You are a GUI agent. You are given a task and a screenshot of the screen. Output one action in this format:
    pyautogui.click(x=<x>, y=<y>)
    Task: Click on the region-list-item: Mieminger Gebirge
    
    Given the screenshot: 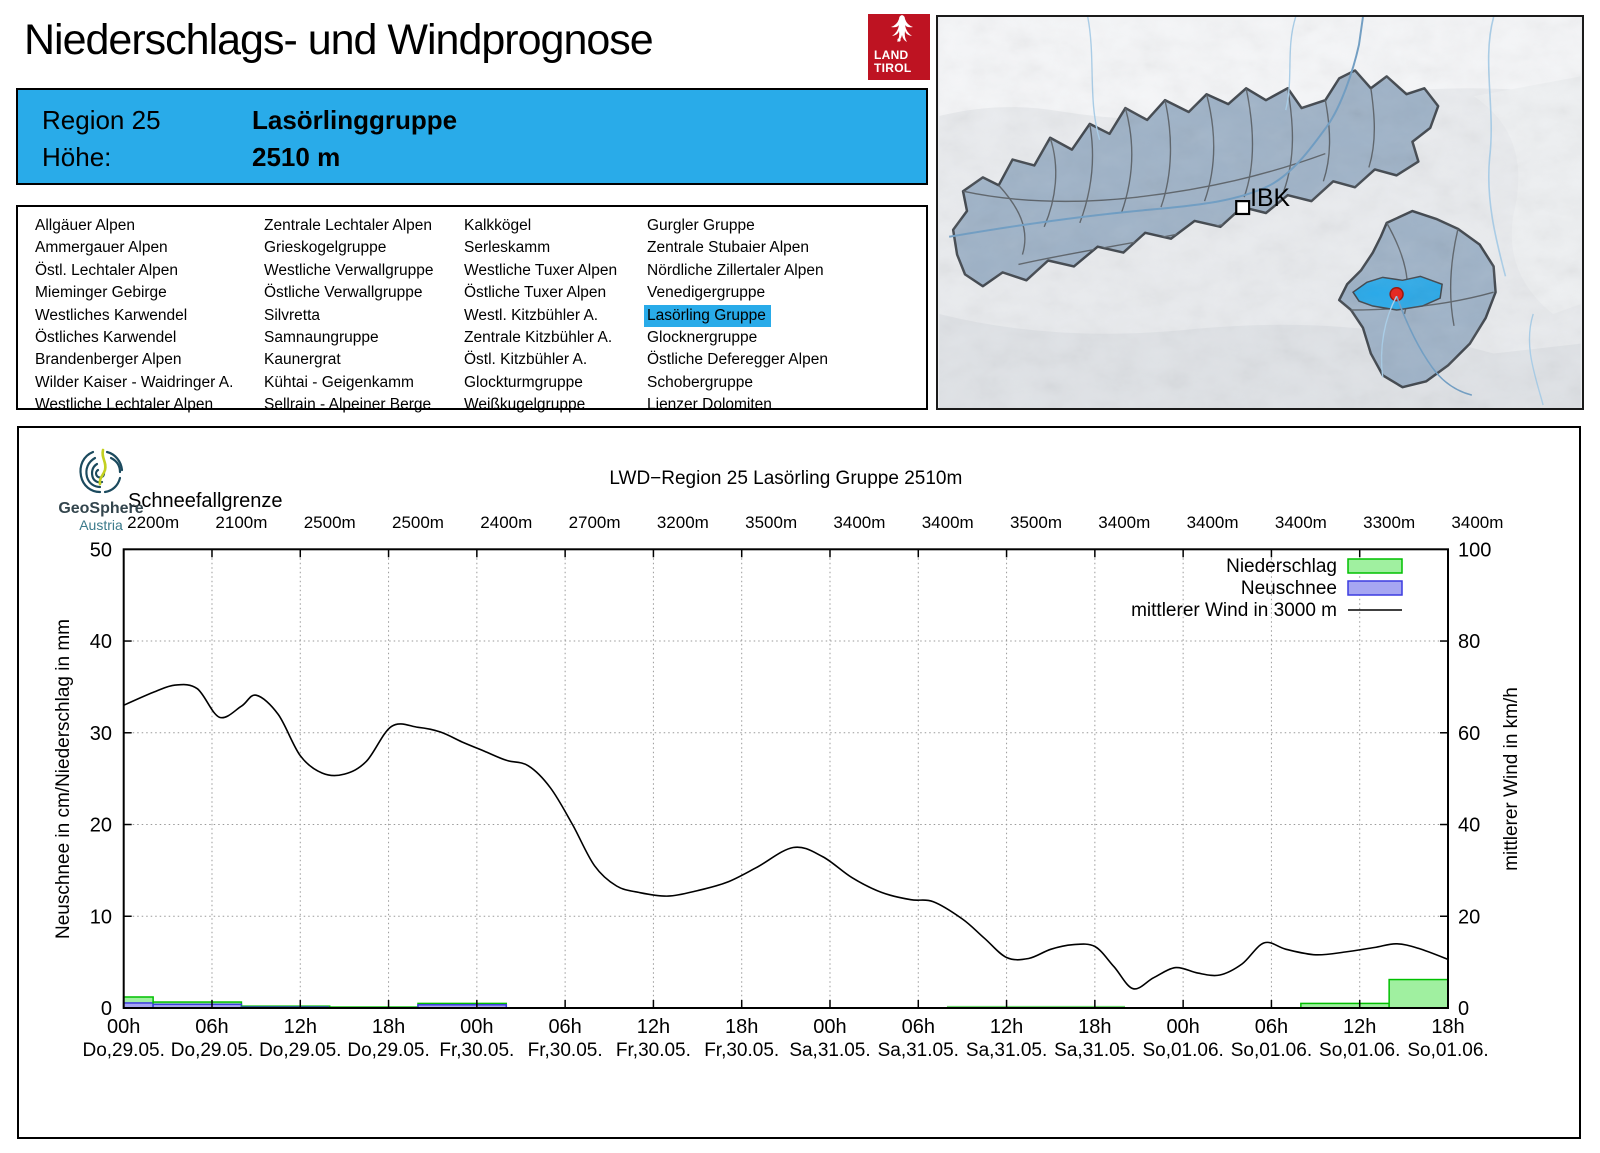 What is the action you would take?
    pyautogui.click(x=149, y=293)
    